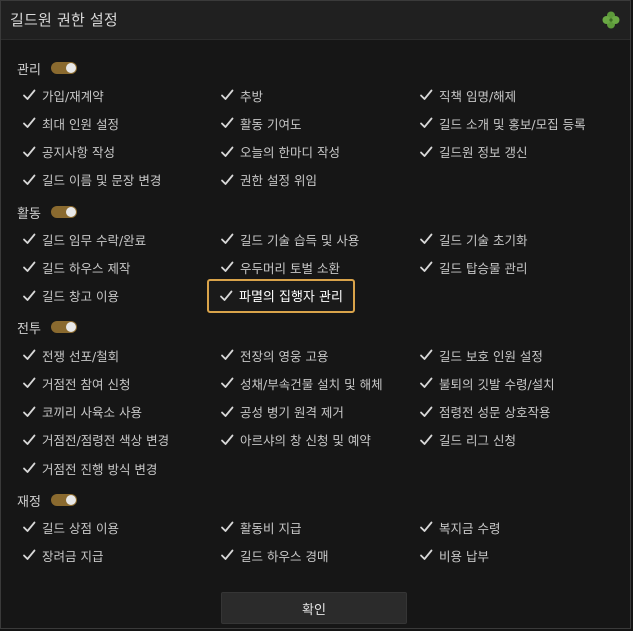  I want to click on permission-item: 비용 납부, so click(454, 555).